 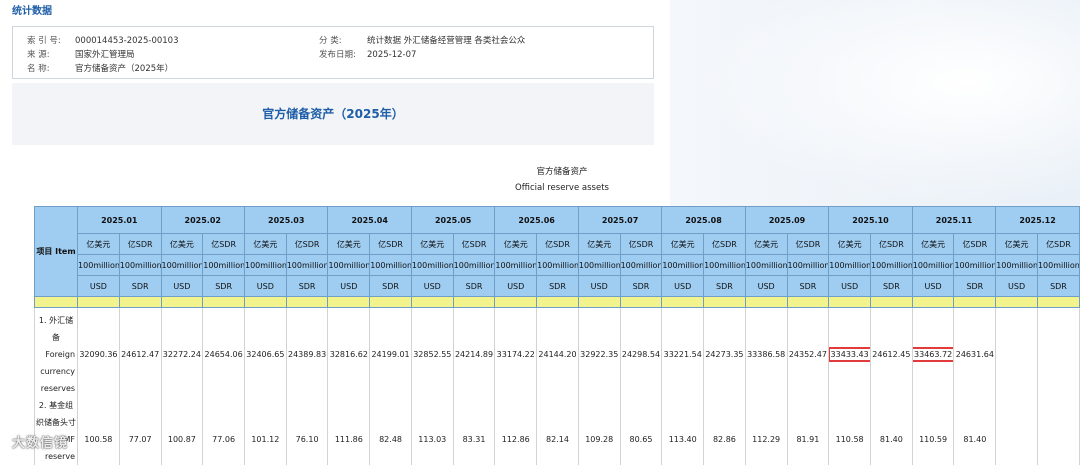 I want to click on value-cell: 33221.54, so click(x=683, y=354).